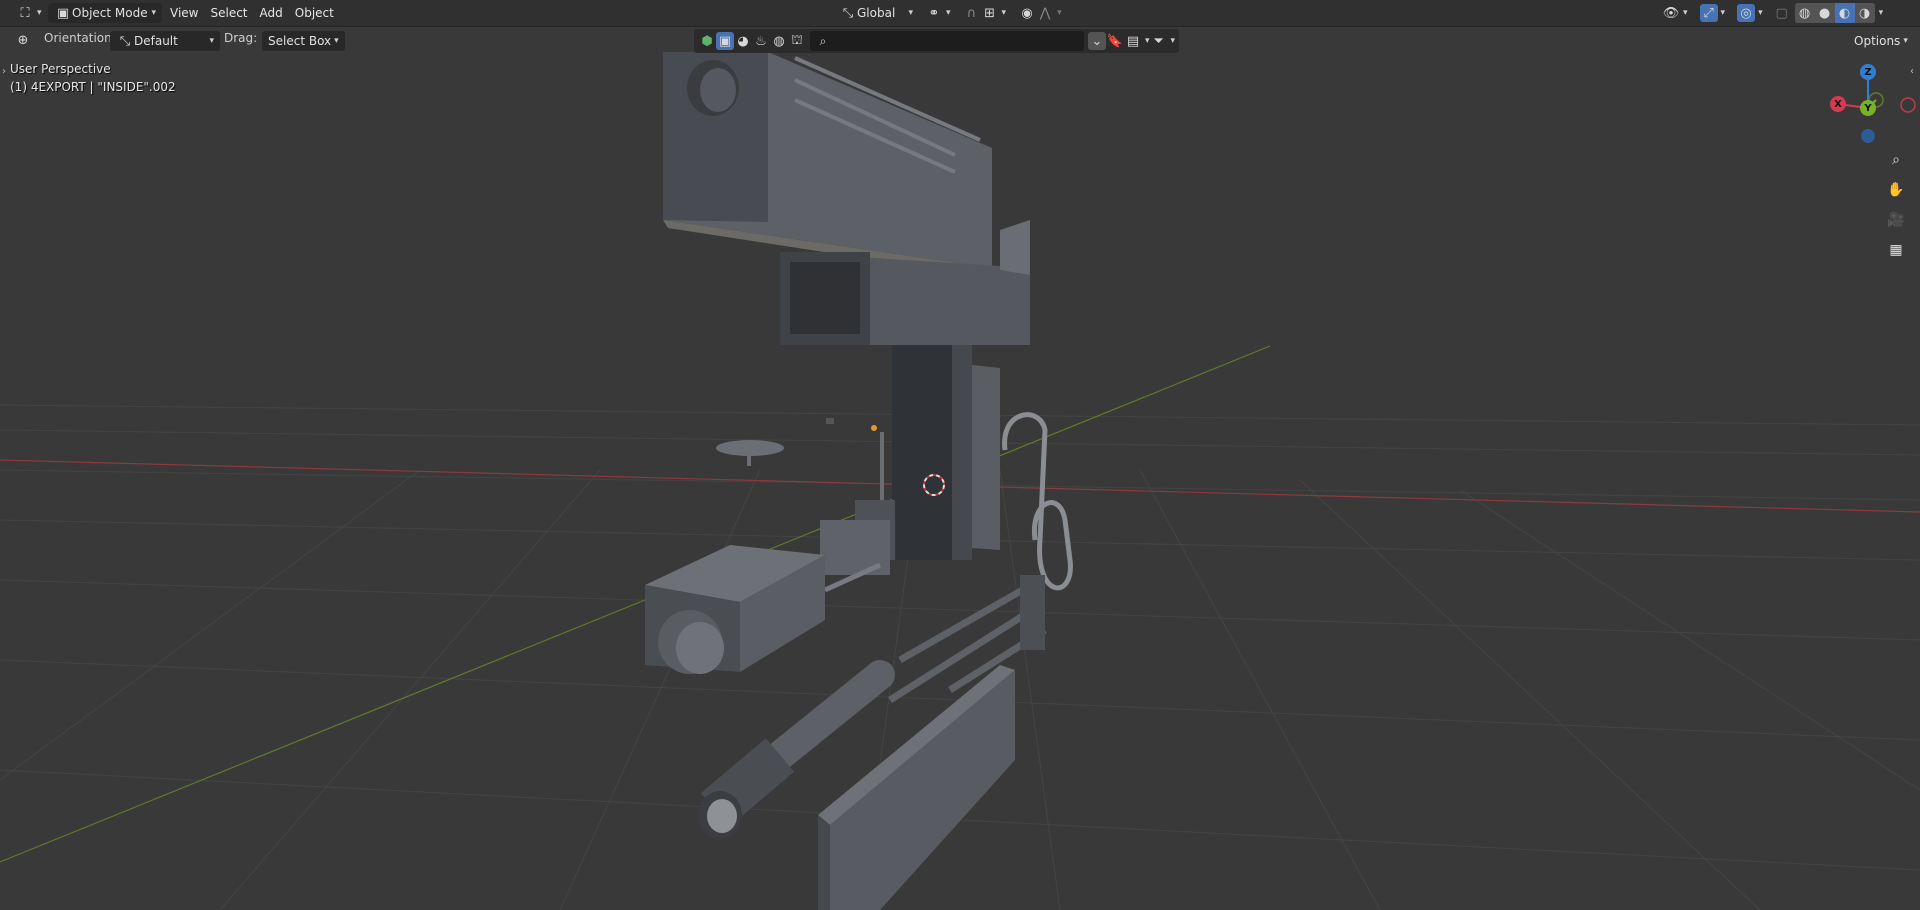  What do you see at coordinates (735, 609) in the screenshot?
I see `model-rear-block` at bounding box center [735, 609].